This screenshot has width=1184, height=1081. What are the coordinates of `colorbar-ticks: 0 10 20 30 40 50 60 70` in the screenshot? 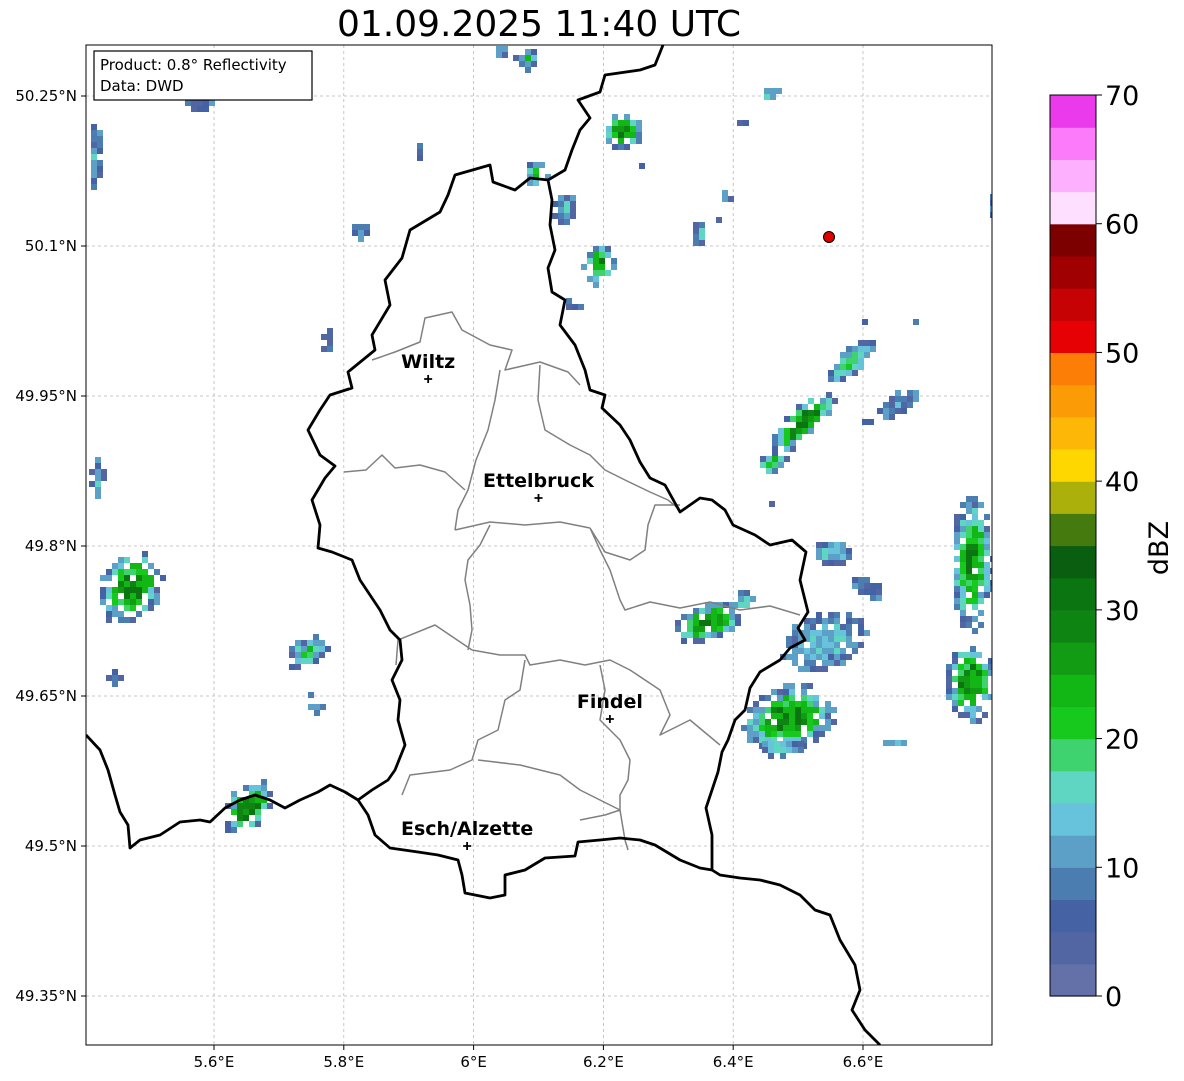 It's located at (1117, 547).